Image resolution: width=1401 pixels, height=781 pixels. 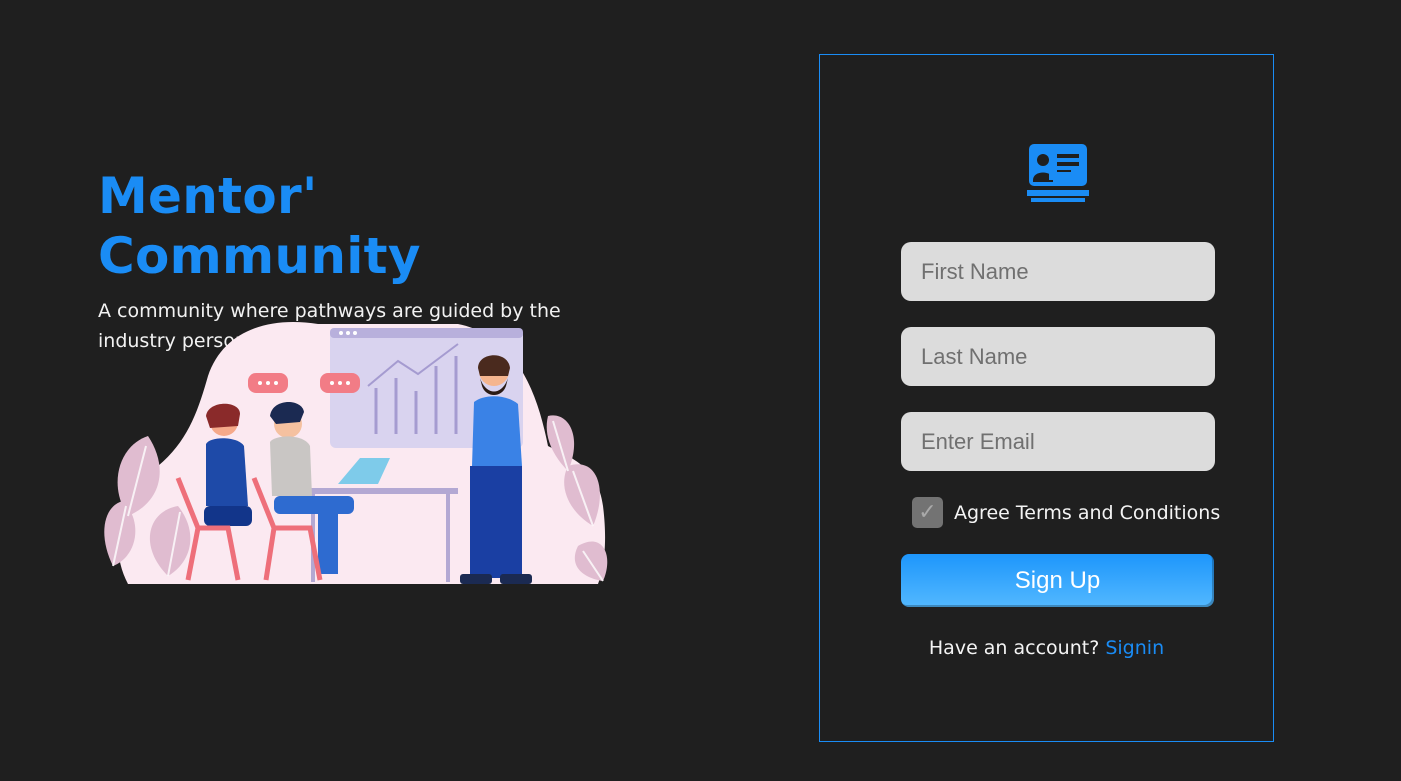 What do you see at coordinates (1058, 441) in the screenshot?
I see `email-input` at bounding box center [1058, 441].